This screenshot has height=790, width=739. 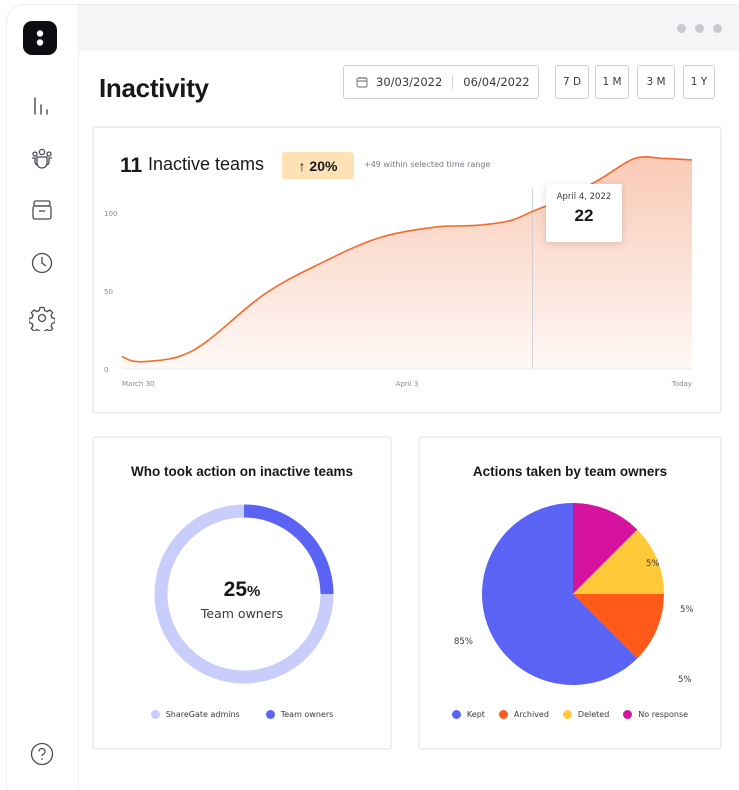 I want to click on x-tick-label: March 30, so click(x=138, y=384).